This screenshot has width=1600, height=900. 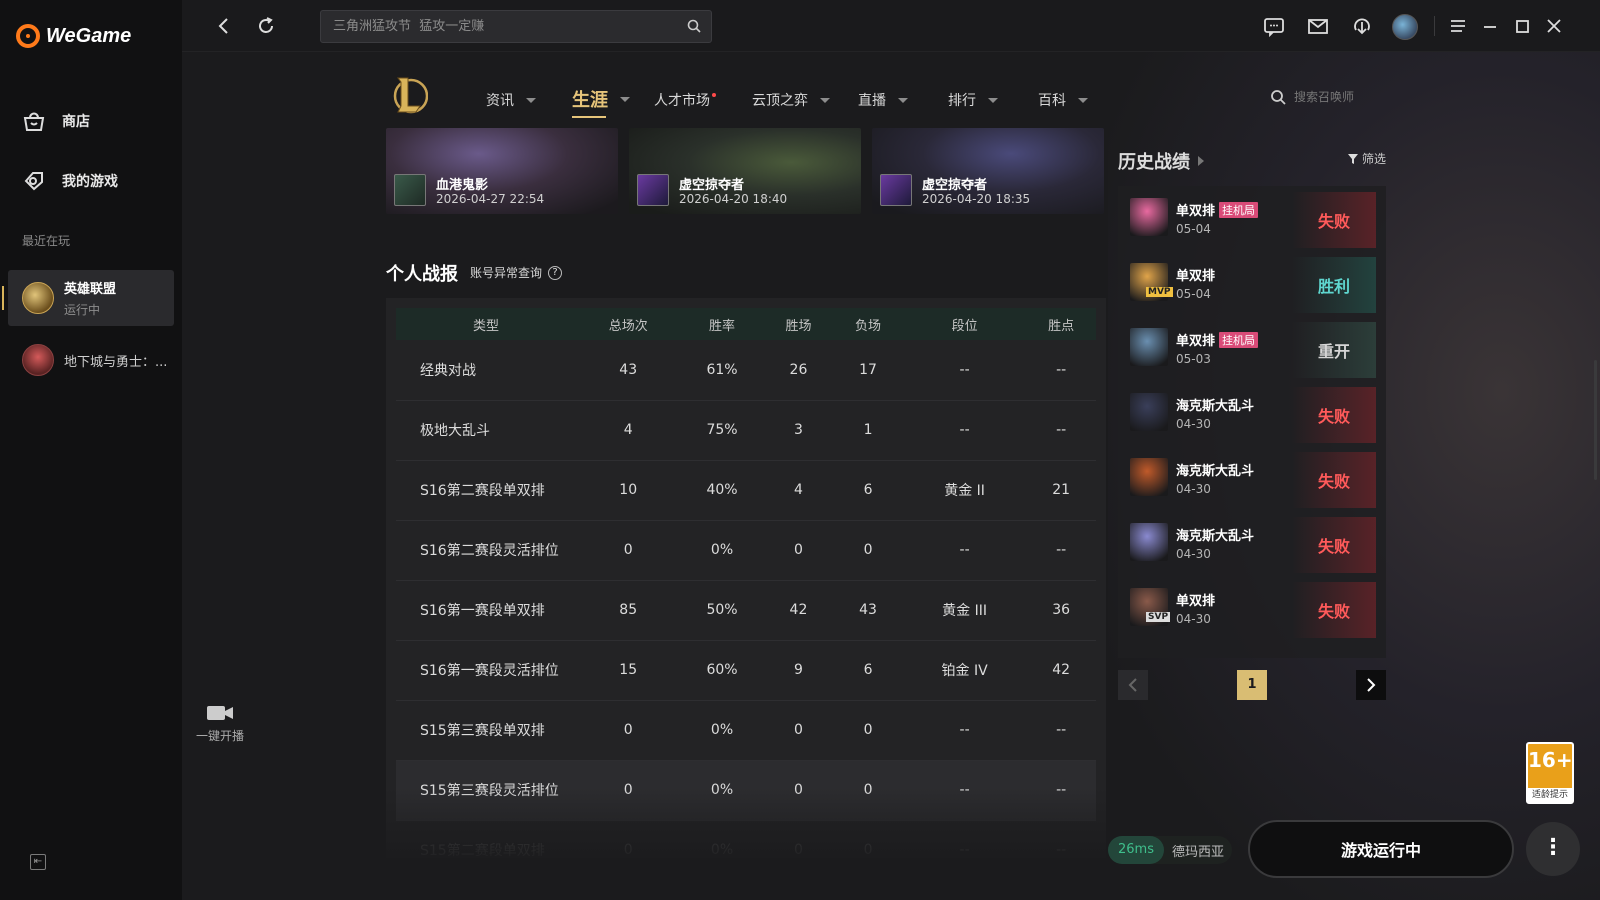 What do you see at coordinates (1136, 850) in the screenshot?
I see `ping-value: 26ms` at bounding box center [1136, 850].